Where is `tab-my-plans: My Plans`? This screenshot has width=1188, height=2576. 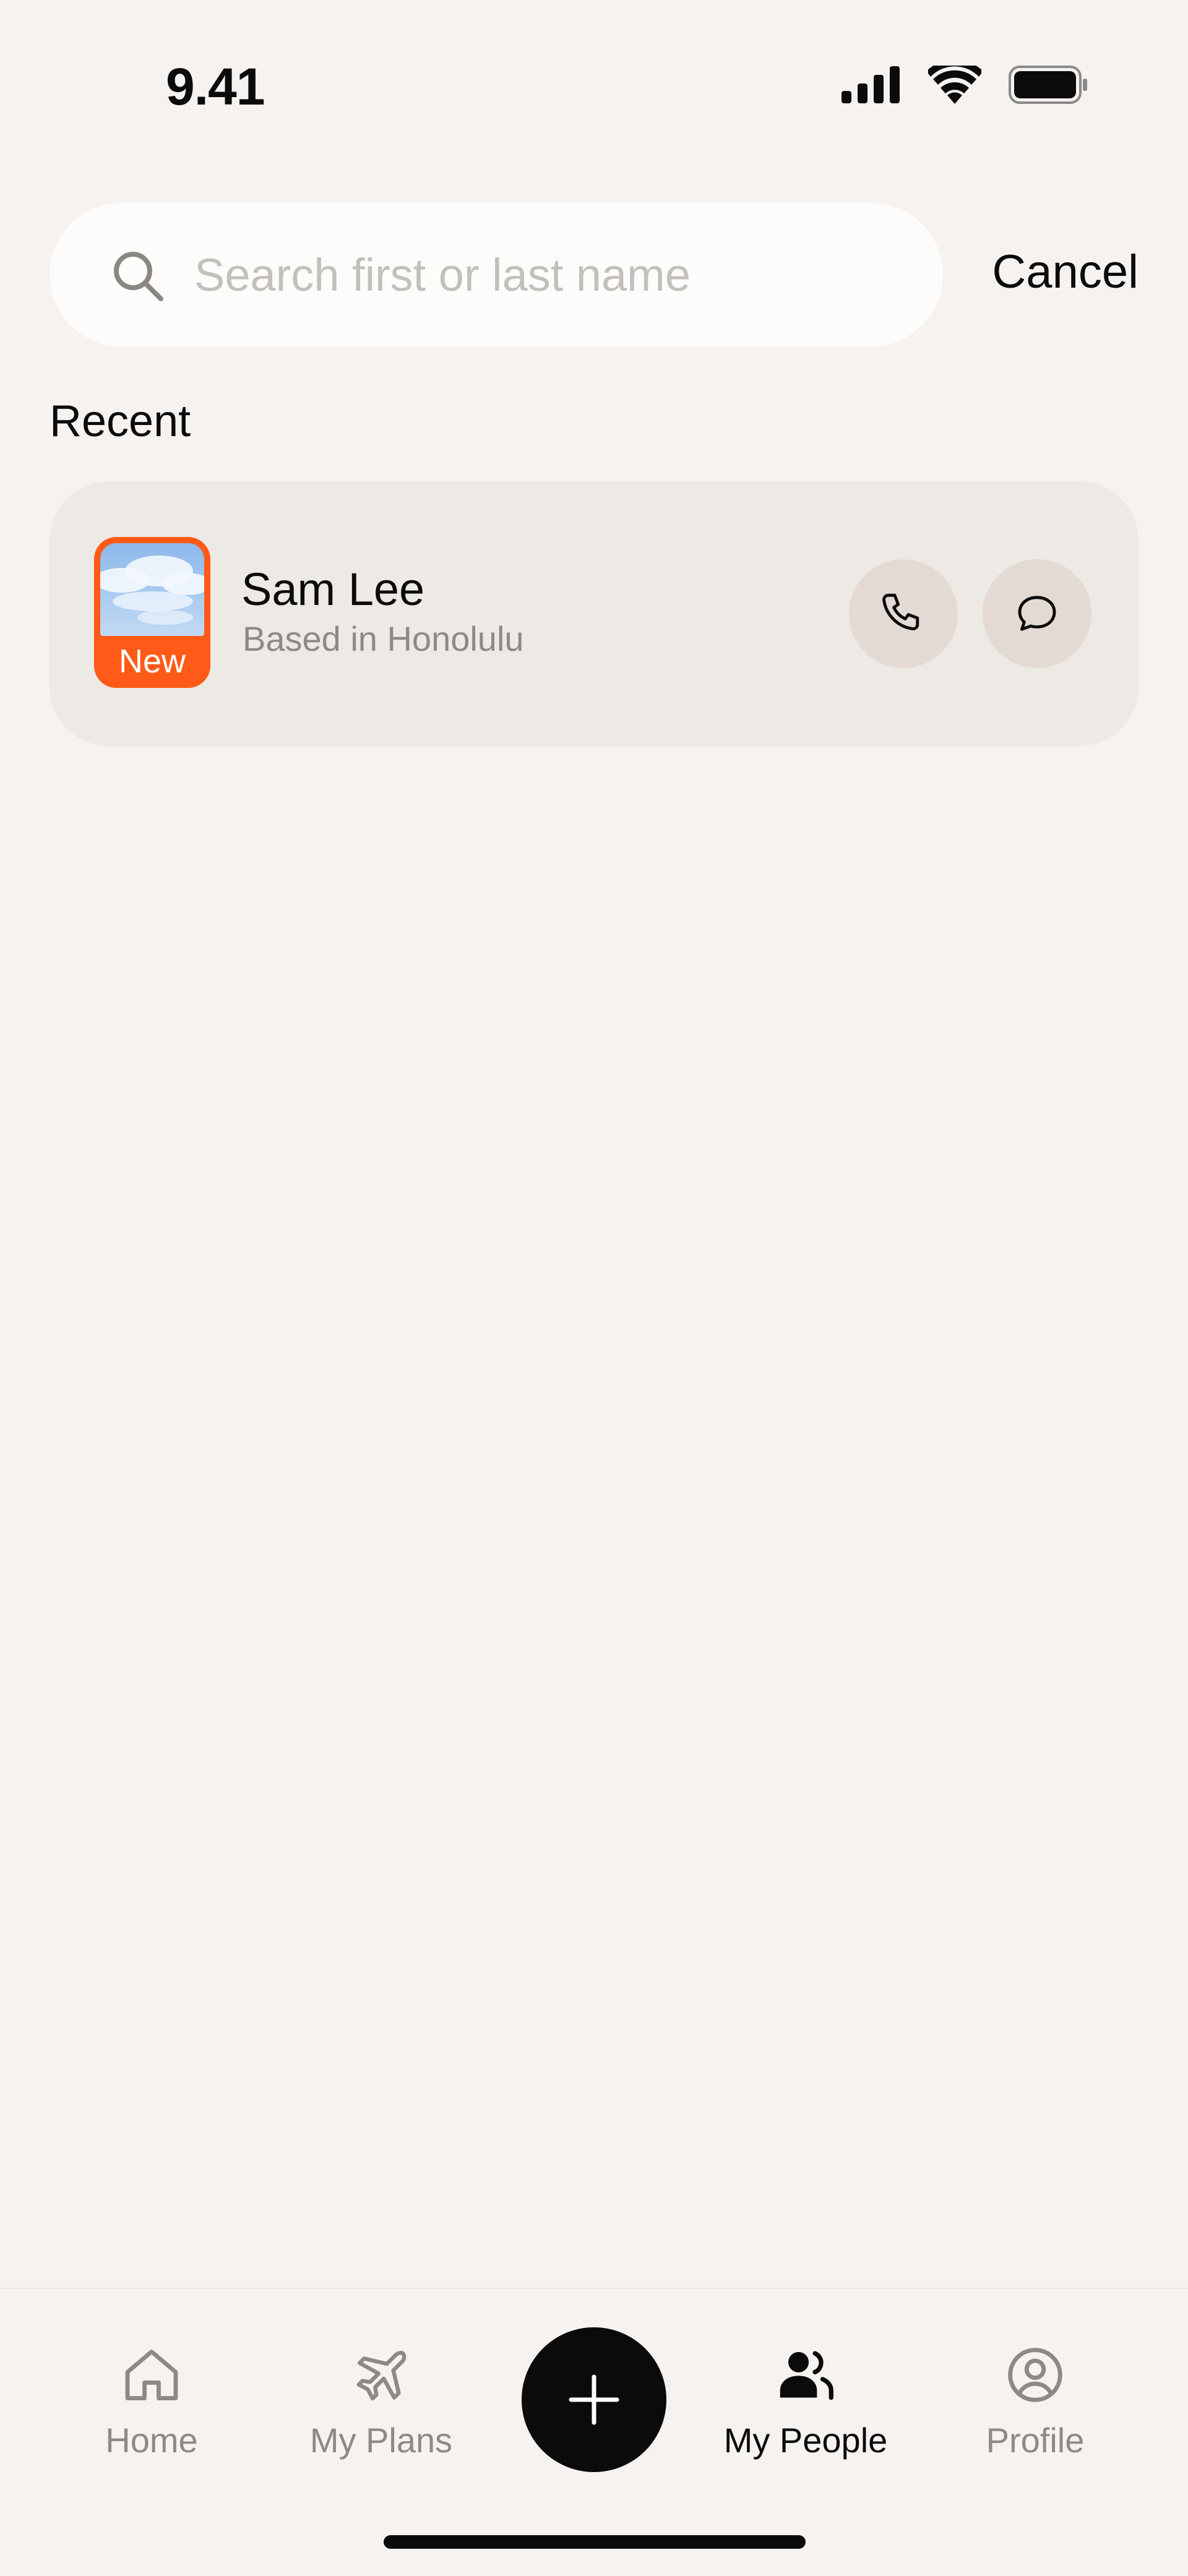
tab-my-plans: My Plans is located at coordinates (381, 2382).